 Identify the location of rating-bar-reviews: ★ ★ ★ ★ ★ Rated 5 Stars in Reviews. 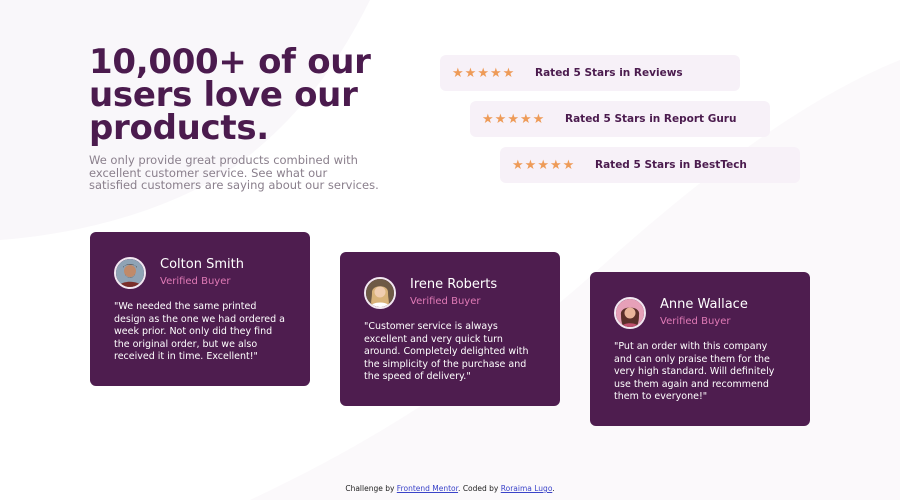
(590, 73).